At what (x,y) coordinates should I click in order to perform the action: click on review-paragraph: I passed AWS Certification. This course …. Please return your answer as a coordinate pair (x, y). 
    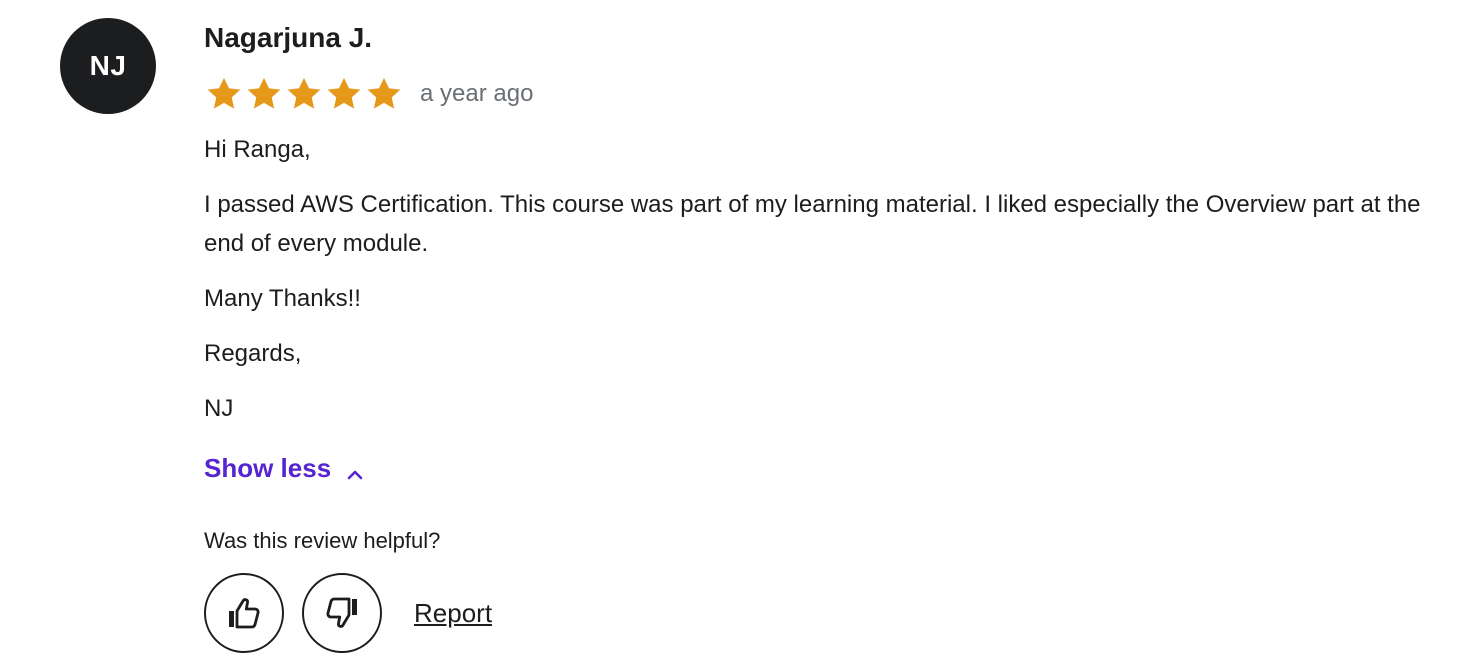
    Looking at the image, I should click on (812, 224).